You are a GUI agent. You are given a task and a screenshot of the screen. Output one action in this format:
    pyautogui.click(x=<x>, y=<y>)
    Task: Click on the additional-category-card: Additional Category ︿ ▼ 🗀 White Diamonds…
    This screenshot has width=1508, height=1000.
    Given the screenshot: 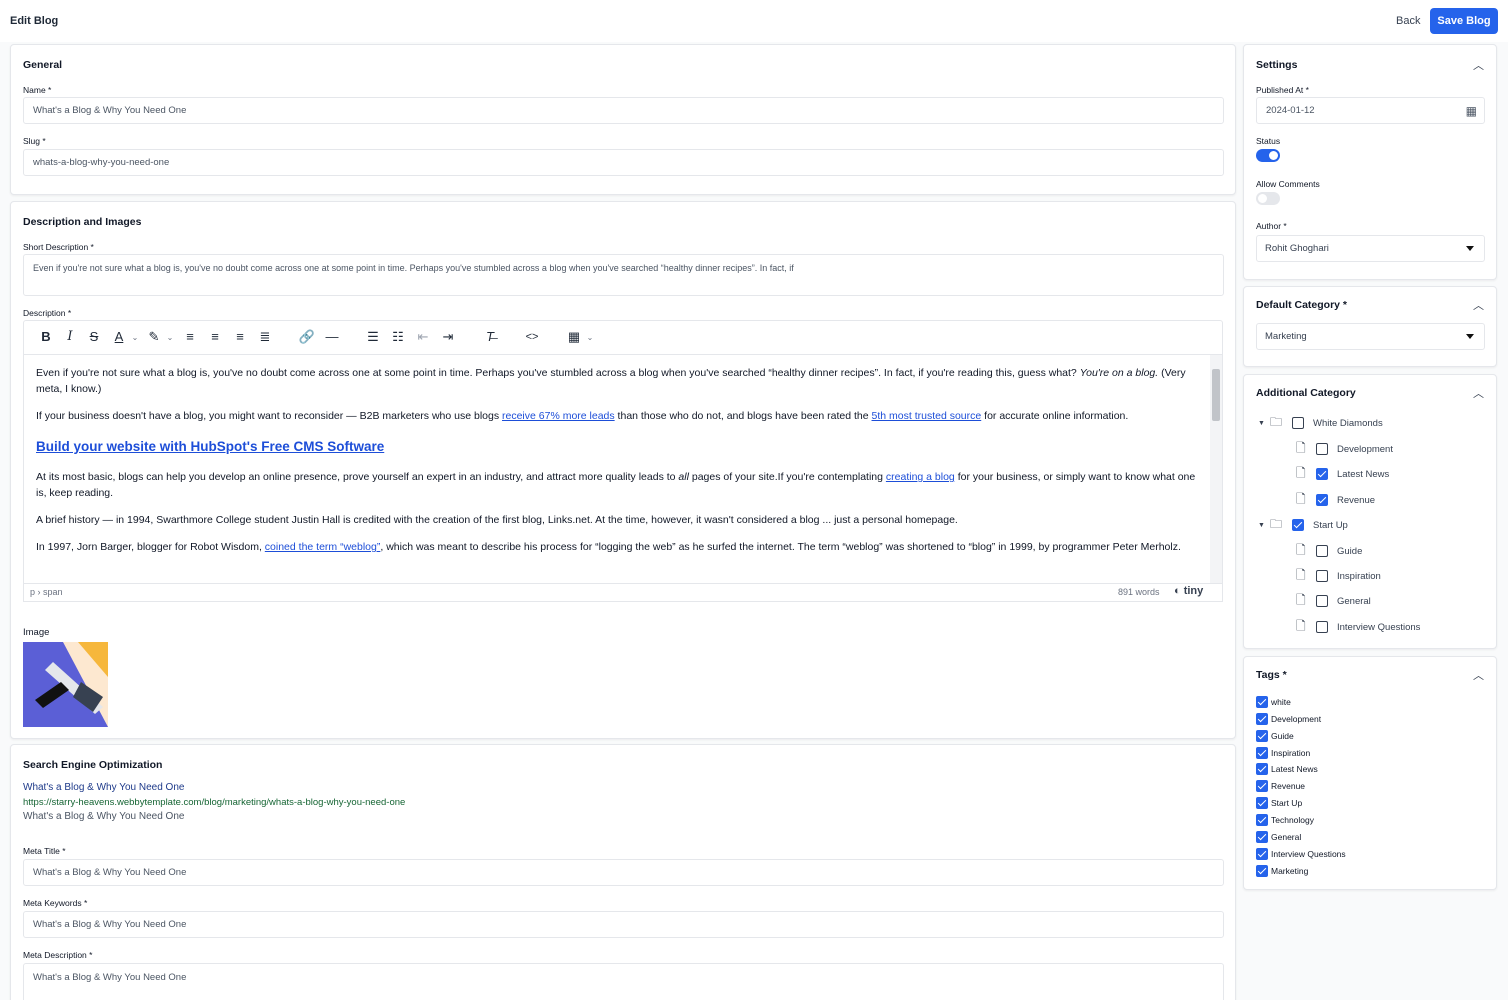 What is the action you would take?
    pyautogui.click(x=1370, y=511)
    